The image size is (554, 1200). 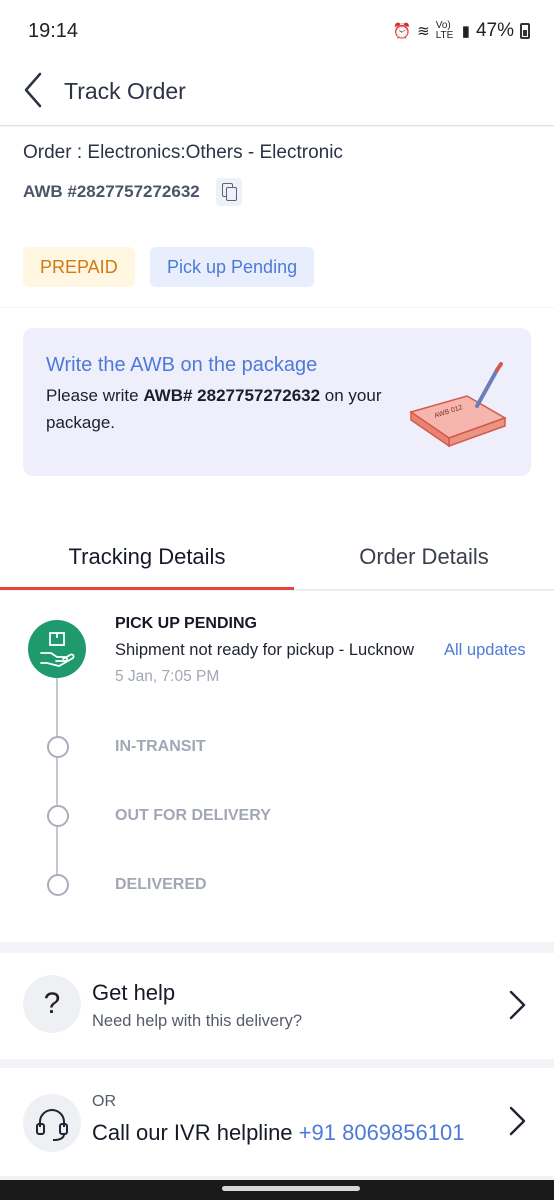 I want to click on awb-number: AWB #2827757272632, so click(x=111, y=191).